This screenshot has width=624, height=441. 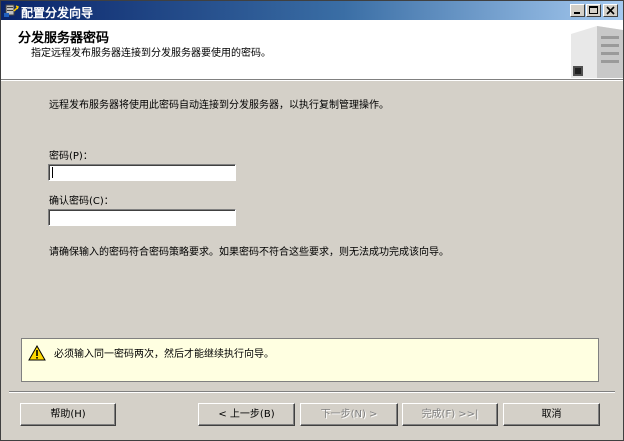 What do you see at coordinates (312, 49) in the screenshot?
I see `wizard-header: 分发服务器密码 指定远程发布服务器连接到分发服务器要使用的密码。` at bounding box center [312, 49].